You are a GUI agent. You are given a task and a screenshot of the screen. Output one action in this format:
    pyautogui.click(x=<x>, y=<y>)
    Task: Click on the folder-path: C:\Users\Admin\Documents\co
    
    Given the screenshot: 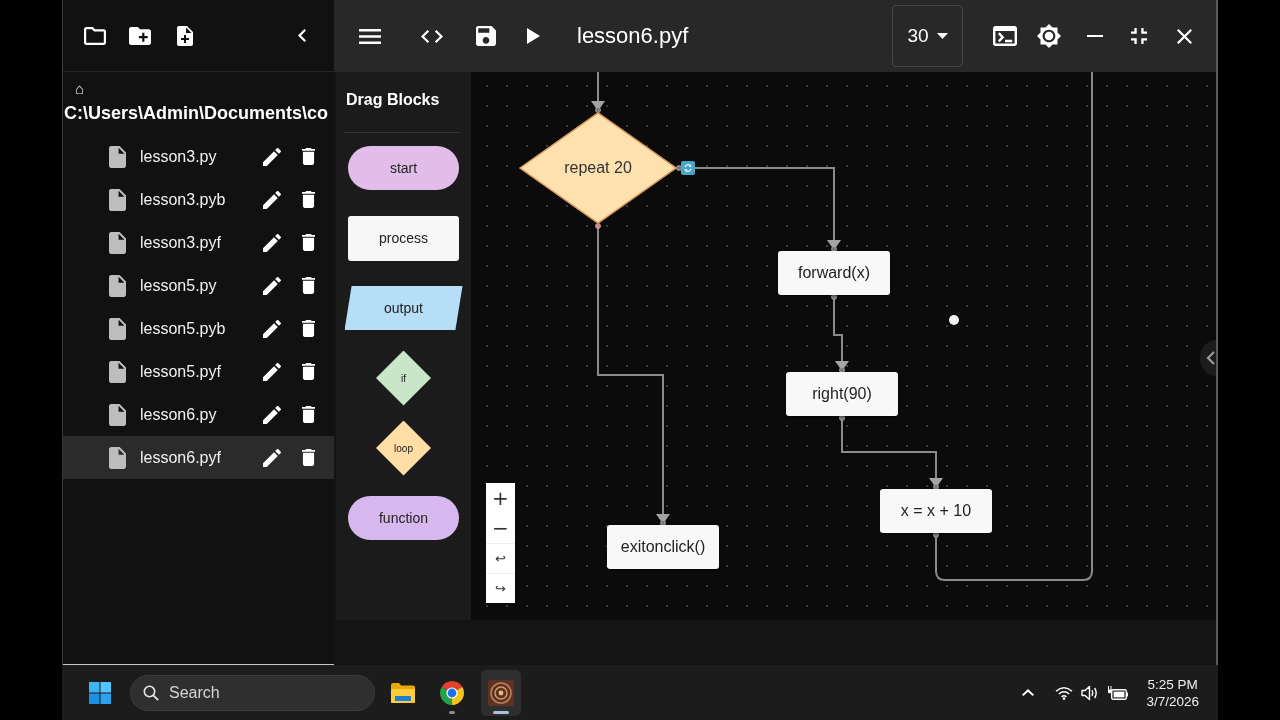 What is the action you would take?
    pyautogui.click(x=196, y=113)
    